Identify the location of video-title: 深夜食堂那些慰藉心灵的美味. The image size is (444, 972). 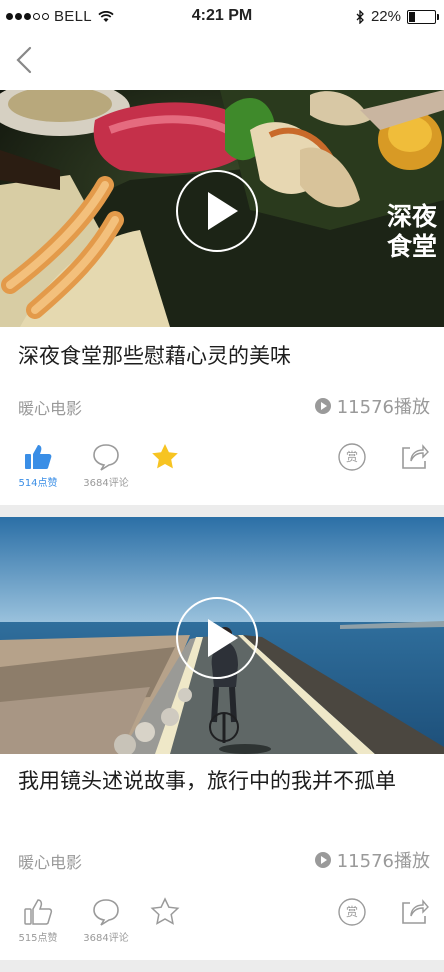
(223, 356).